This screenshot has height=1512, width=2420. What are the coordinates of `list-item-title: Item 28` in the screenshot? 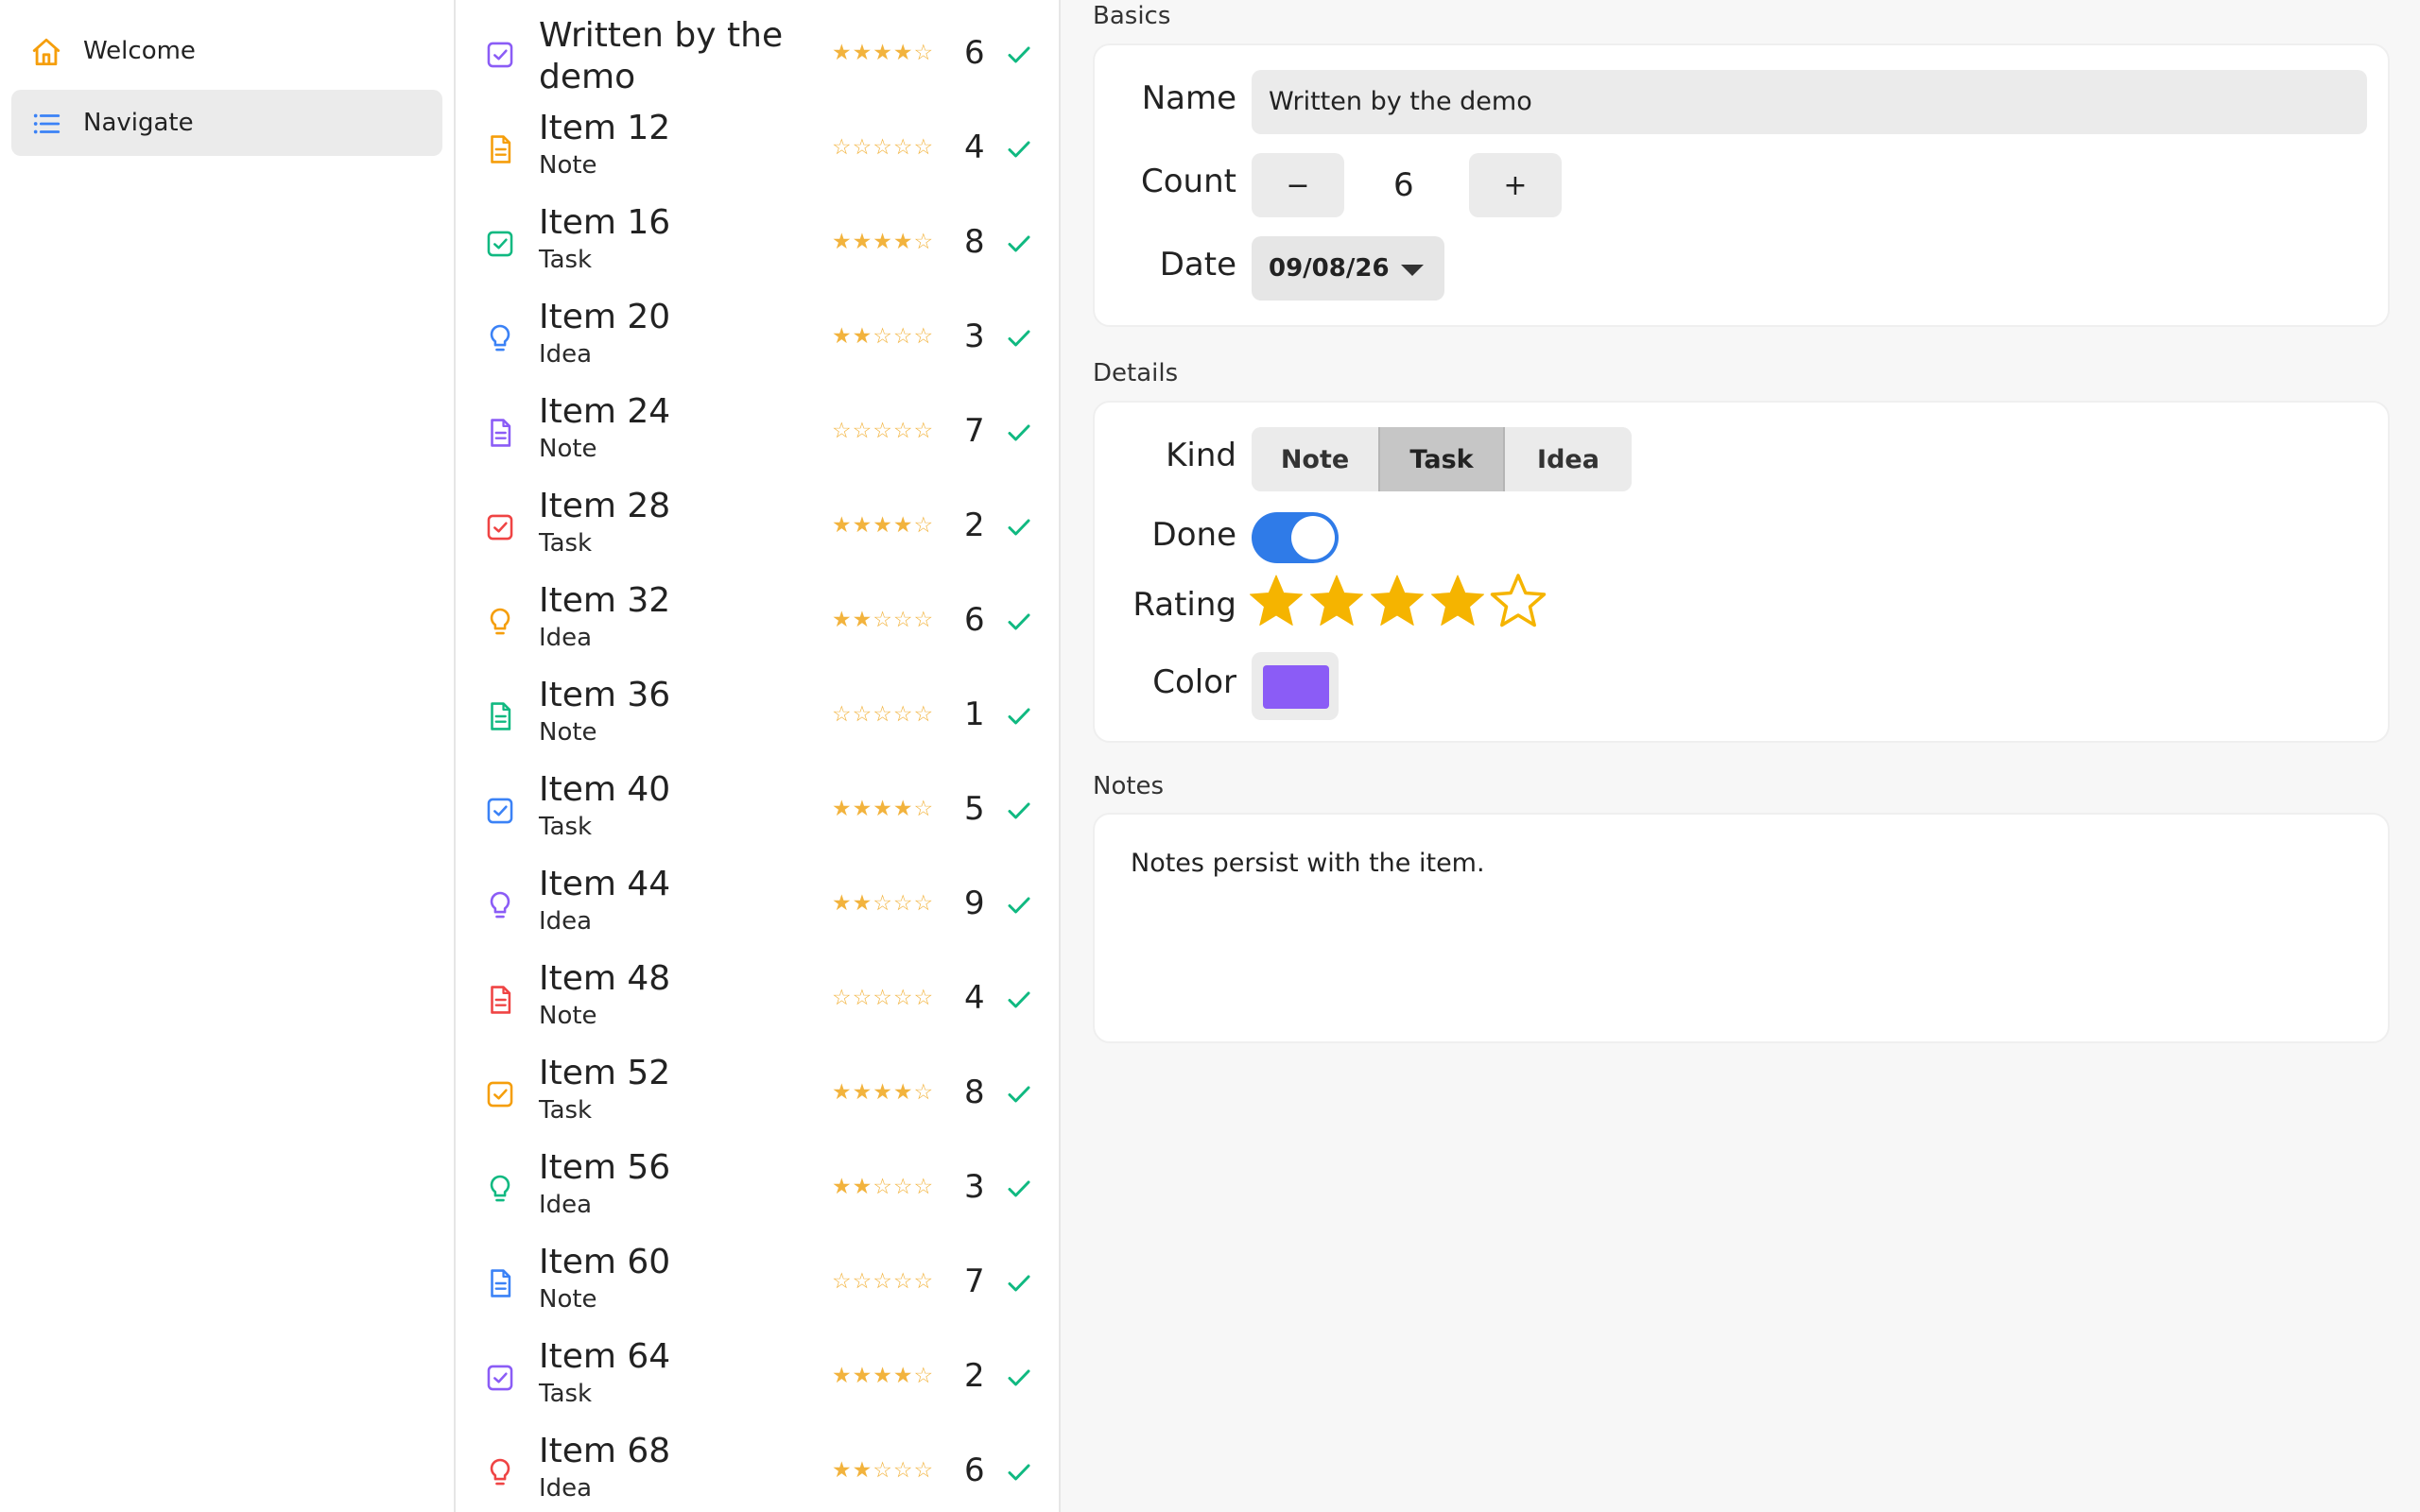 It's located at (605, 506).